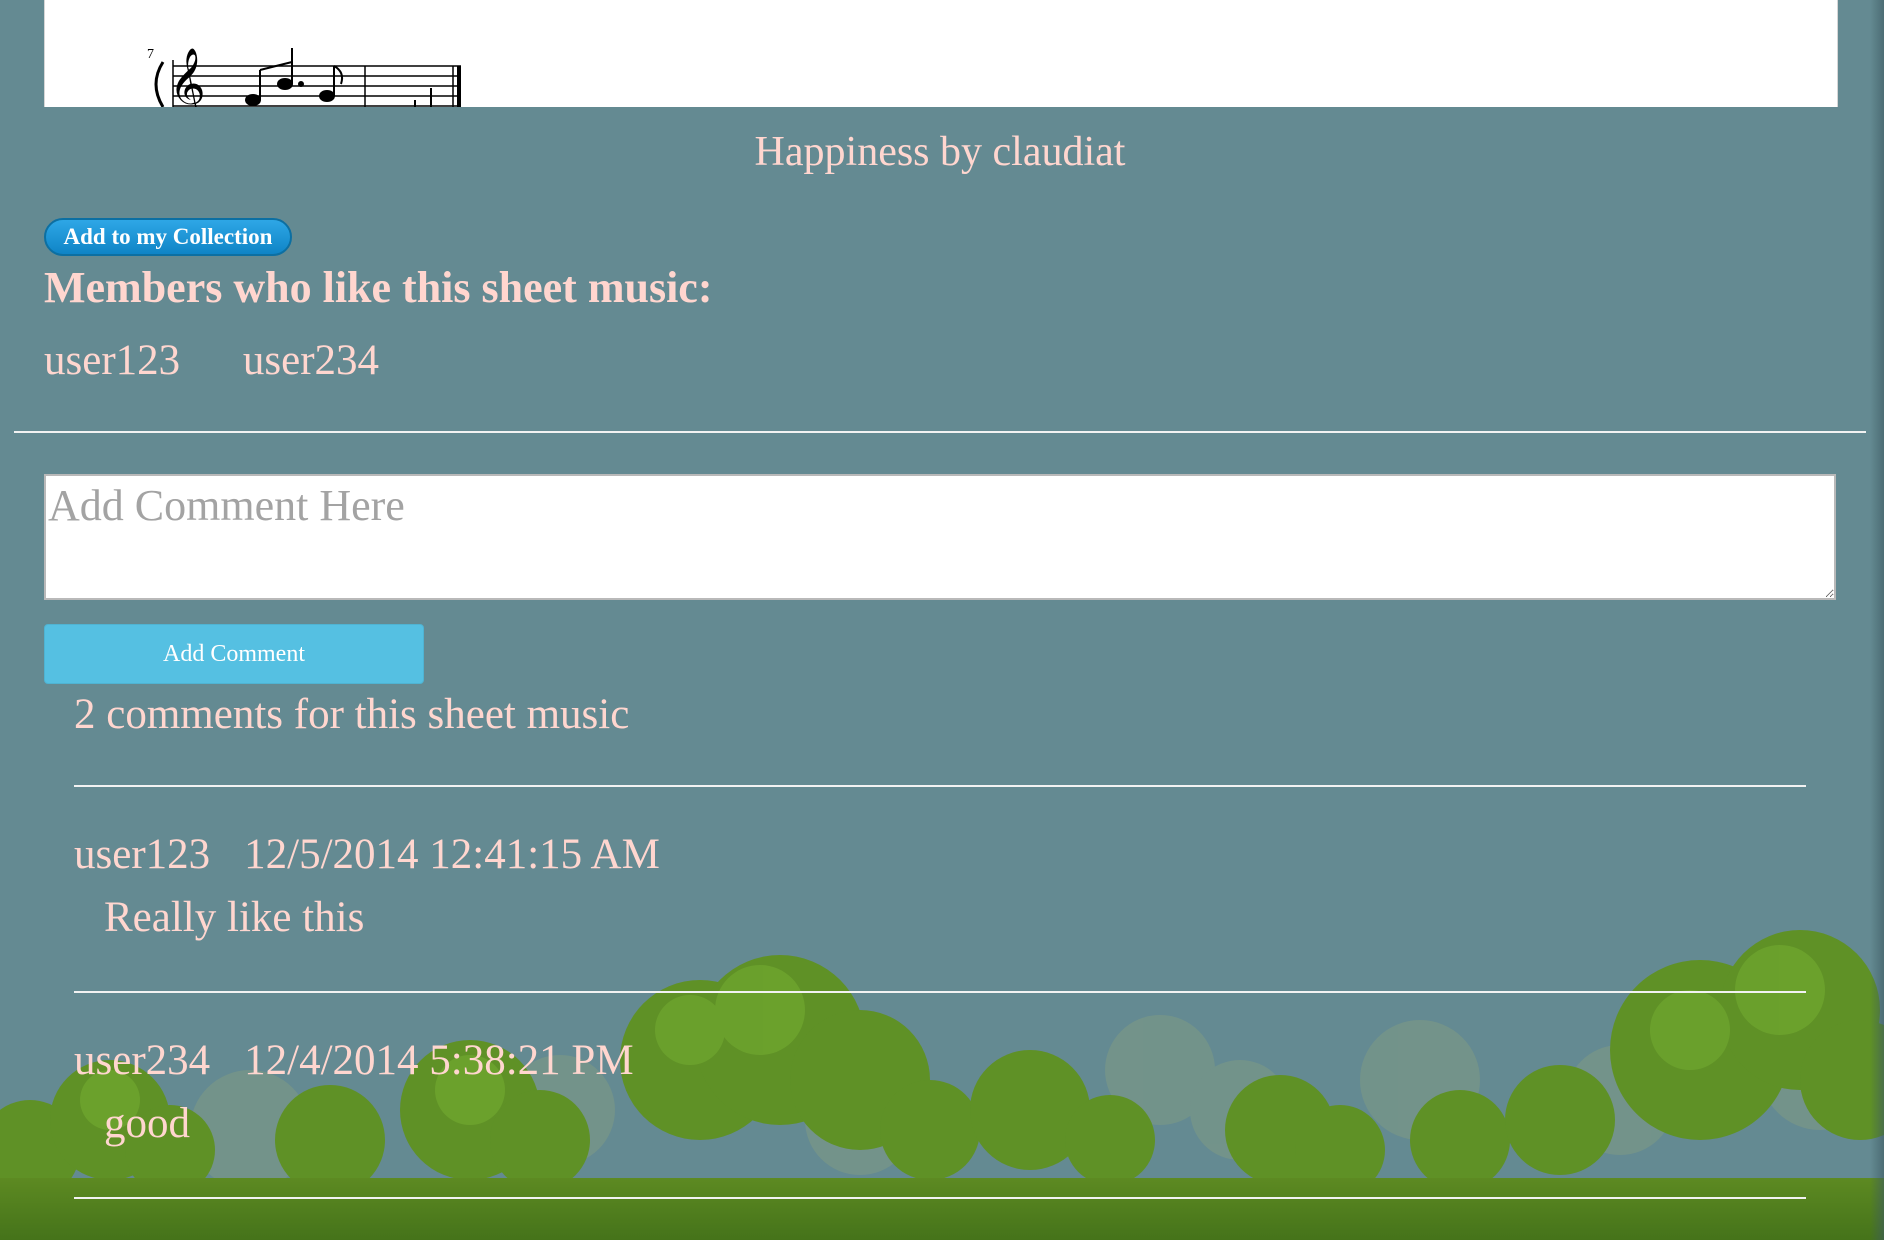 Image resolution: width=1884 pixels, height=1240 pixels. Describe the element at coordinates (150, 54) in the screenshot. I see `measure-number: 7` at that location.